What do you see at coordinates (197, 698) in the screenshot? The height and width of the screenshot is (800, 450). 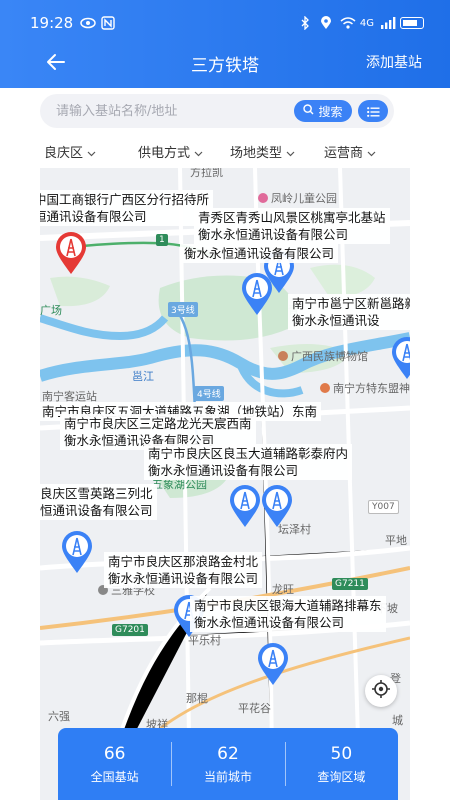 I see `poi-village: 那棍` at bounding box center [197, 698].